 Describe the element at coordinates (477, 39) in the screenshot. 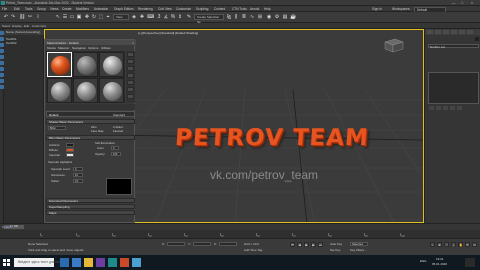

I see `object-color-swatch` at that location.